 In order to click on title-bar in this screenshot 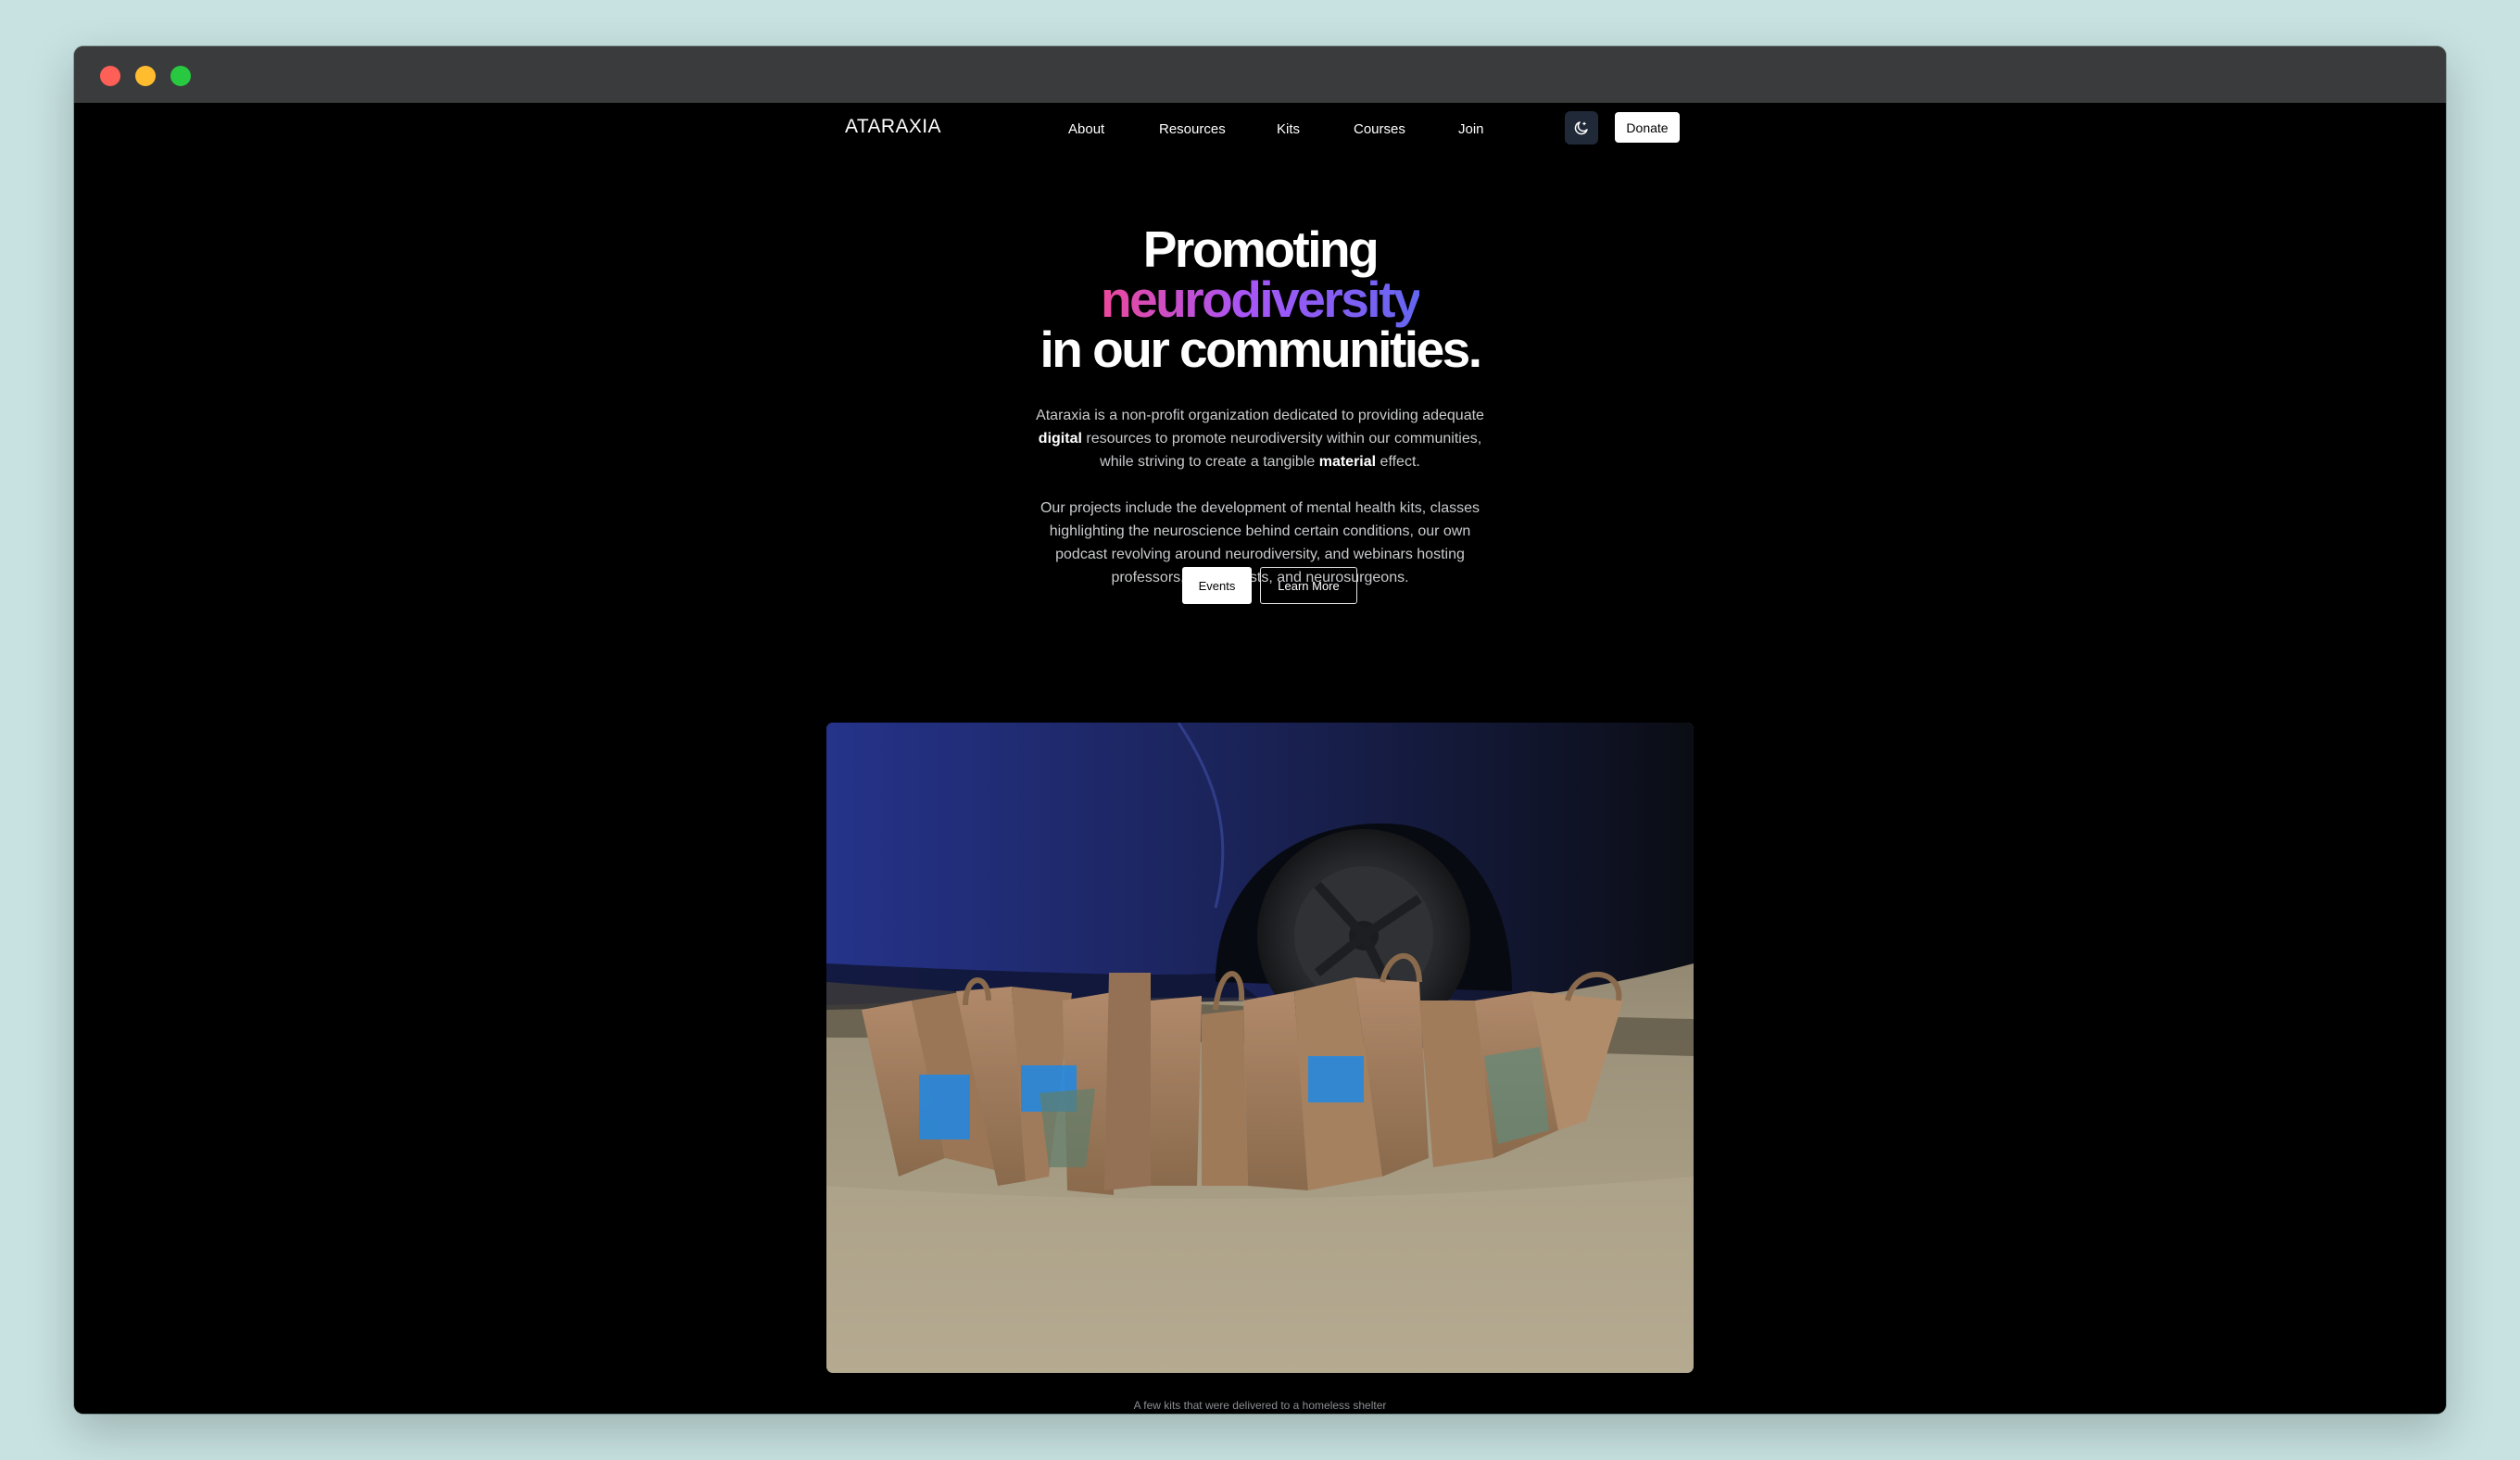, I will do `click(1260, 74)`.